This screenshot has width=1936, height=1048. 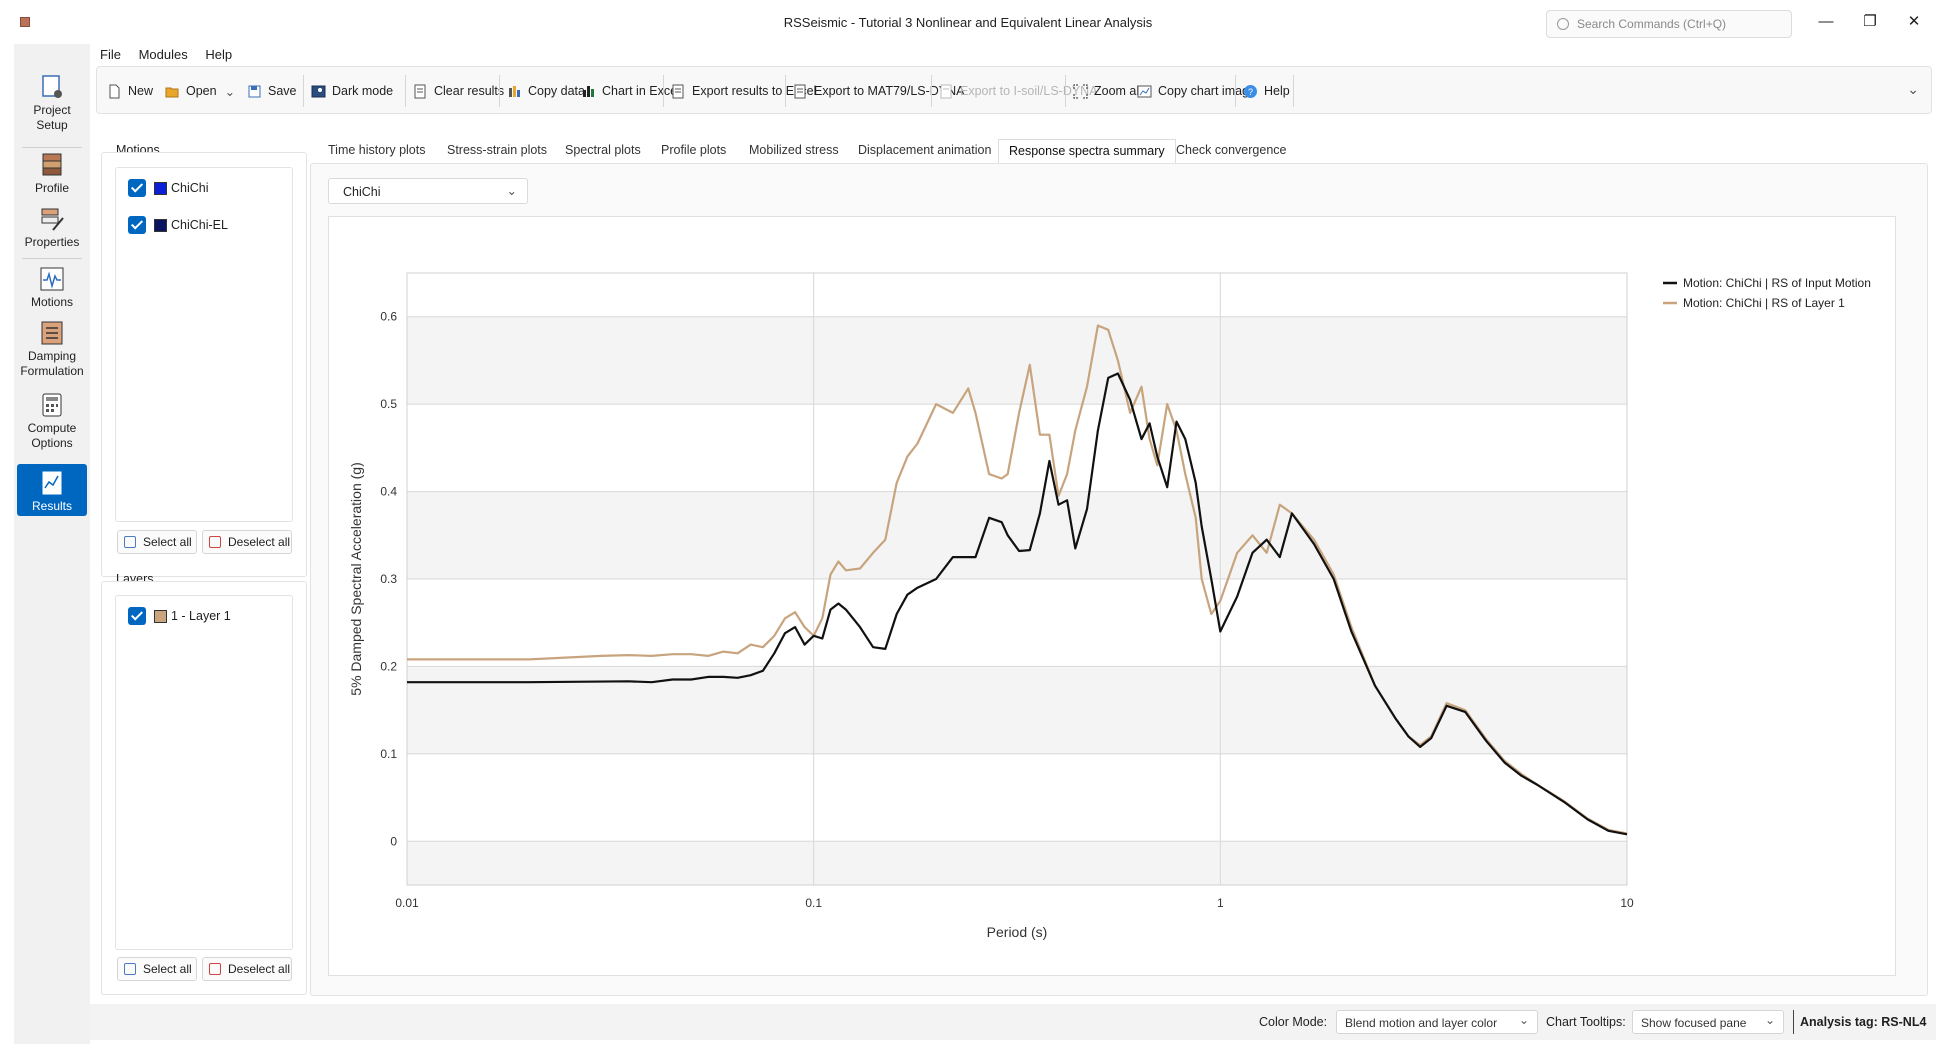 I want to click on deselect-all-icon, so click(x=215, y=969).